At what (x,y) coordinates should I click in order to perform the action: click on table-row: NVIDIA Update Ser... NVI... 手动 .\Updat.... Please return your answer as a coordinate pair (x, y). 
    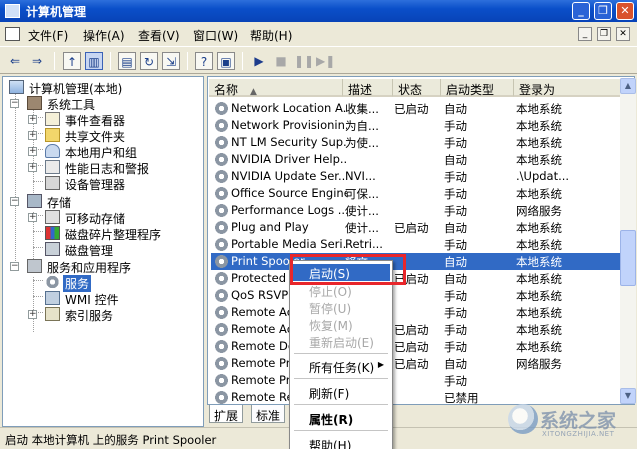
    Looking at the image, I should click on (418, 176).